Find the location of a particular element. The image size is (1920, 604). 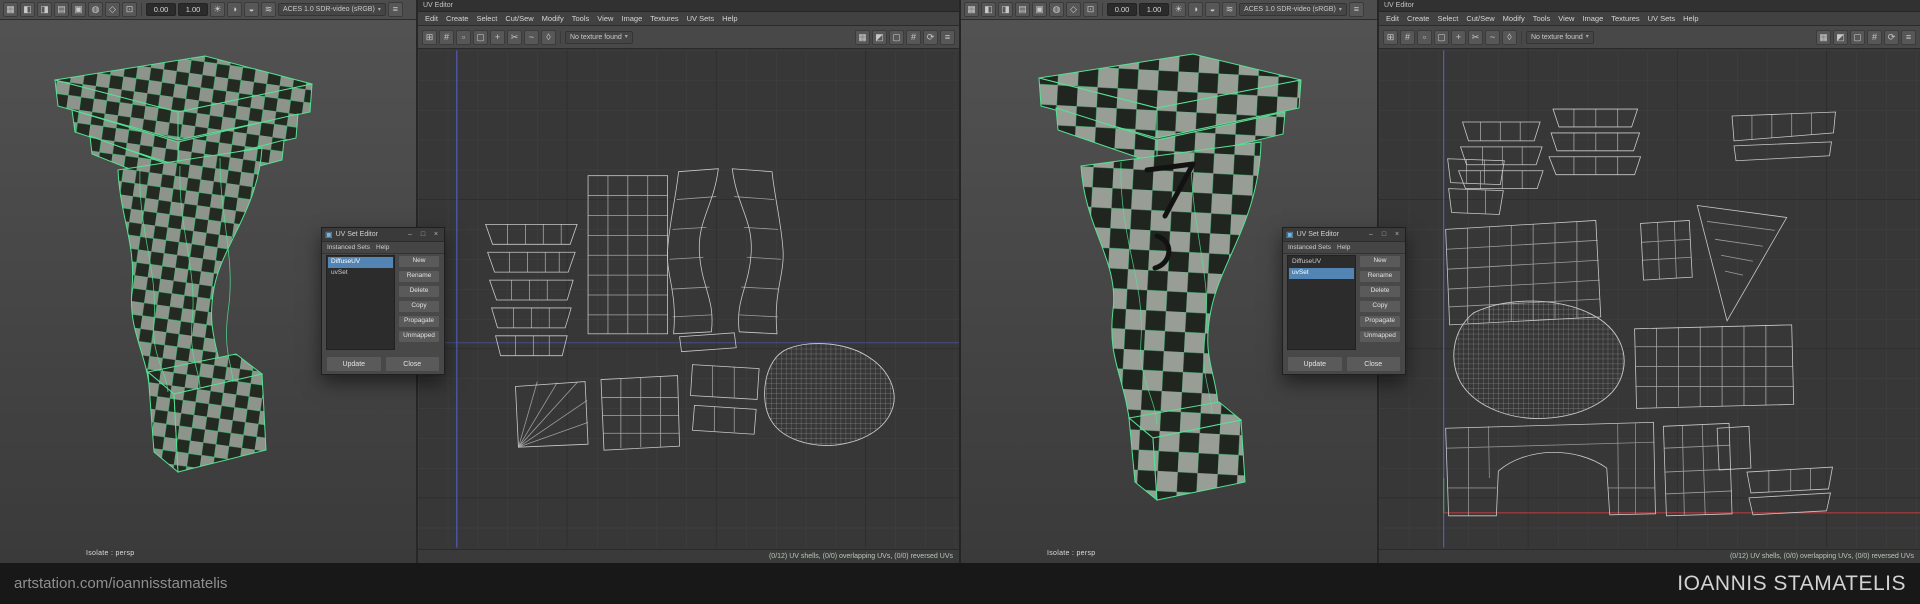

gamma-field: 1.00 is located at coordinates (193, 9).